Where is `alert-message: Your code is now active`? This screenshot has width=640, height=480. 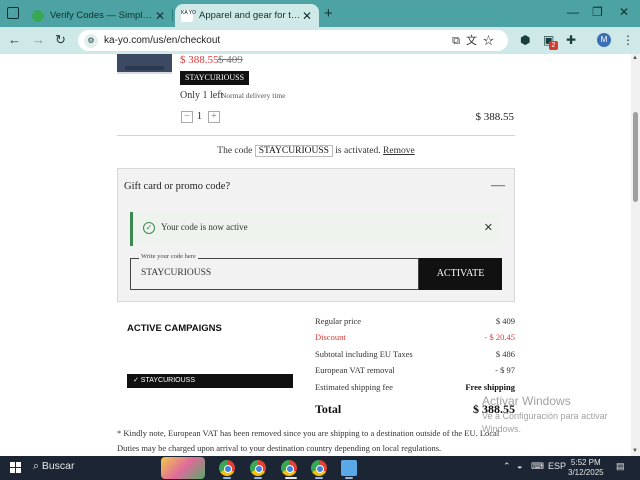
alert-message: Your code is now active is located at coordinates (204, 227).